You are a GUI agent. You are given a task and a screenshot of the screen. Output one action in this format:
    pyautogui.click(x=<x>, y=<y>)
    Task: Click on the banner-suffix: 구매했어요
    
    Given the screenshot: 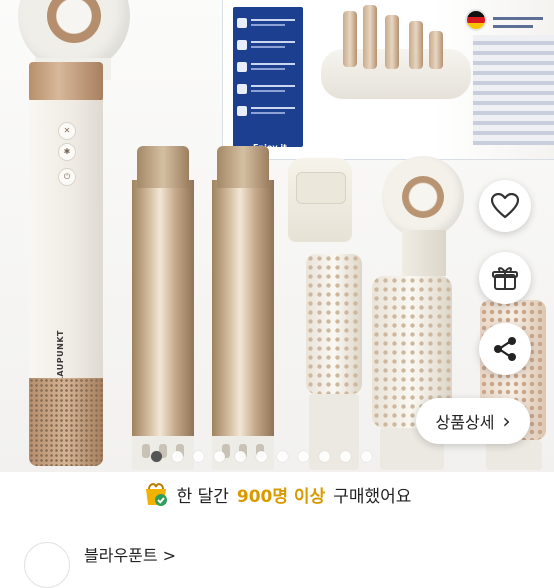 What is the action you would take?
    pyautogui.click(x=372, y=496)
    